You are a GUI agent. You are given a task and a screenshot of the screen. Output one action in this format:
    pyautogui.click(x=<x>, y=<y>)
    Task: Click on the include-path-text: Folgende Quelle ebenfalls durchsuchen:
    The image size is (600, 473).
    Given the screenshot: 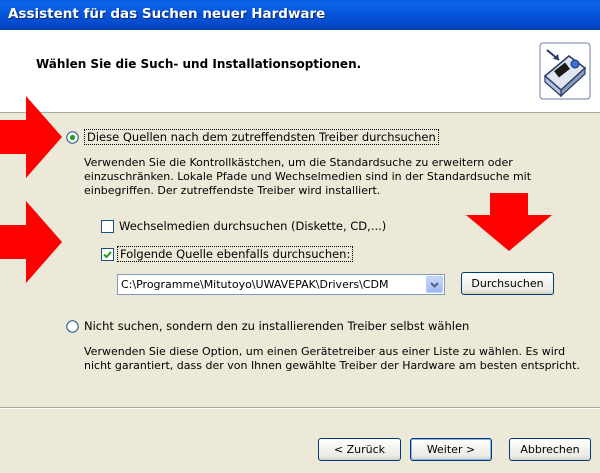 What is the action you would take?
    pyautogui.click(x=235, y=254)
    